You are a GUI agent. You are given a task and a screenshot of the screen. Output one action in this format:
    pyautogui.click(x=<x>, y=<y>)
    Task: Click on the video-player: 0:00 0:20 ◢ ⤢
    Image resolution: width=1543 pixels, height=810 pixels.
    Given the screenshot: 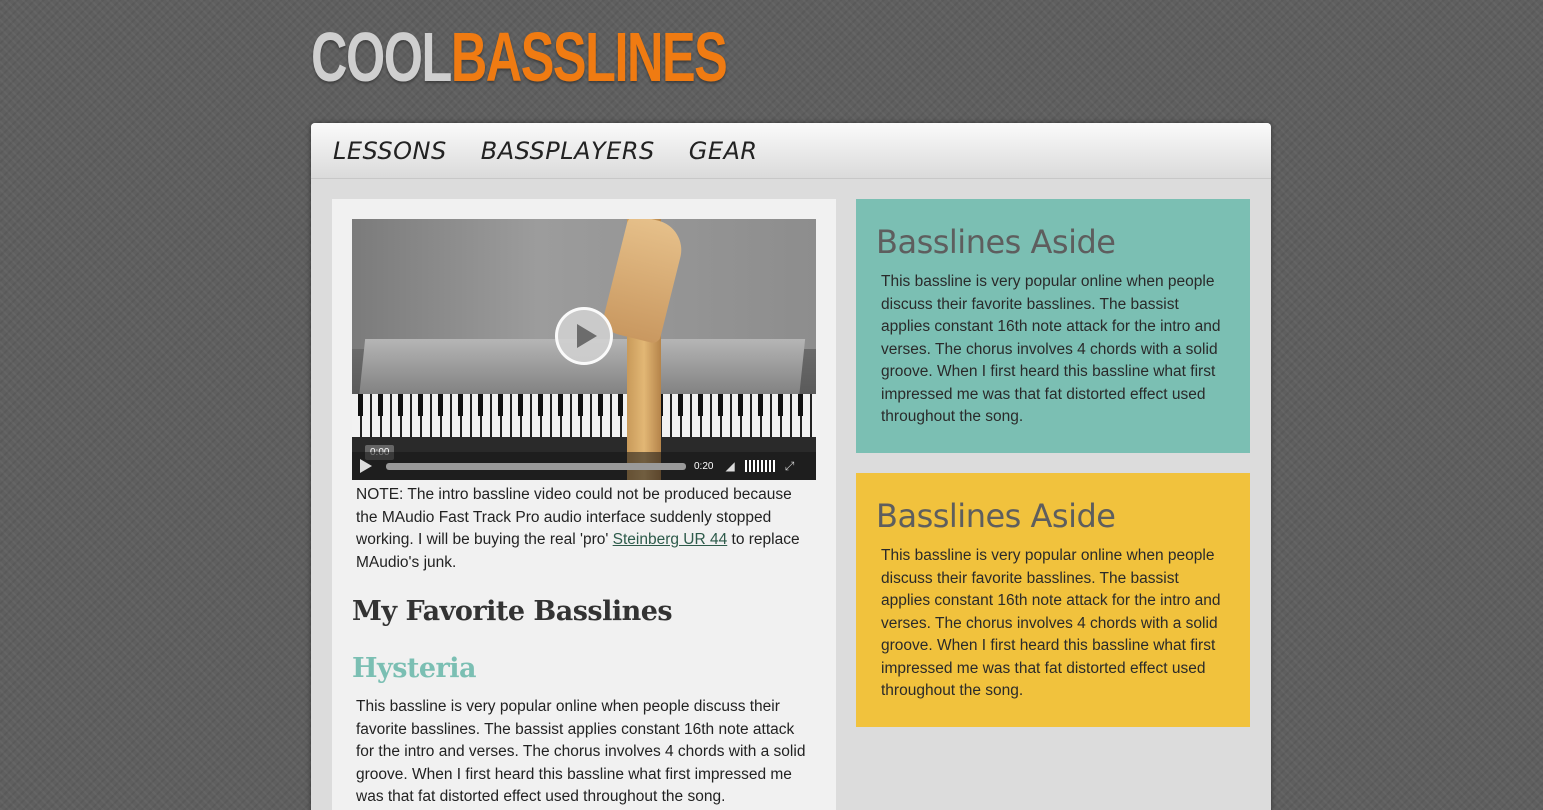 What is the action you would take?
    pyautogui.click(x=584, y=349)
    